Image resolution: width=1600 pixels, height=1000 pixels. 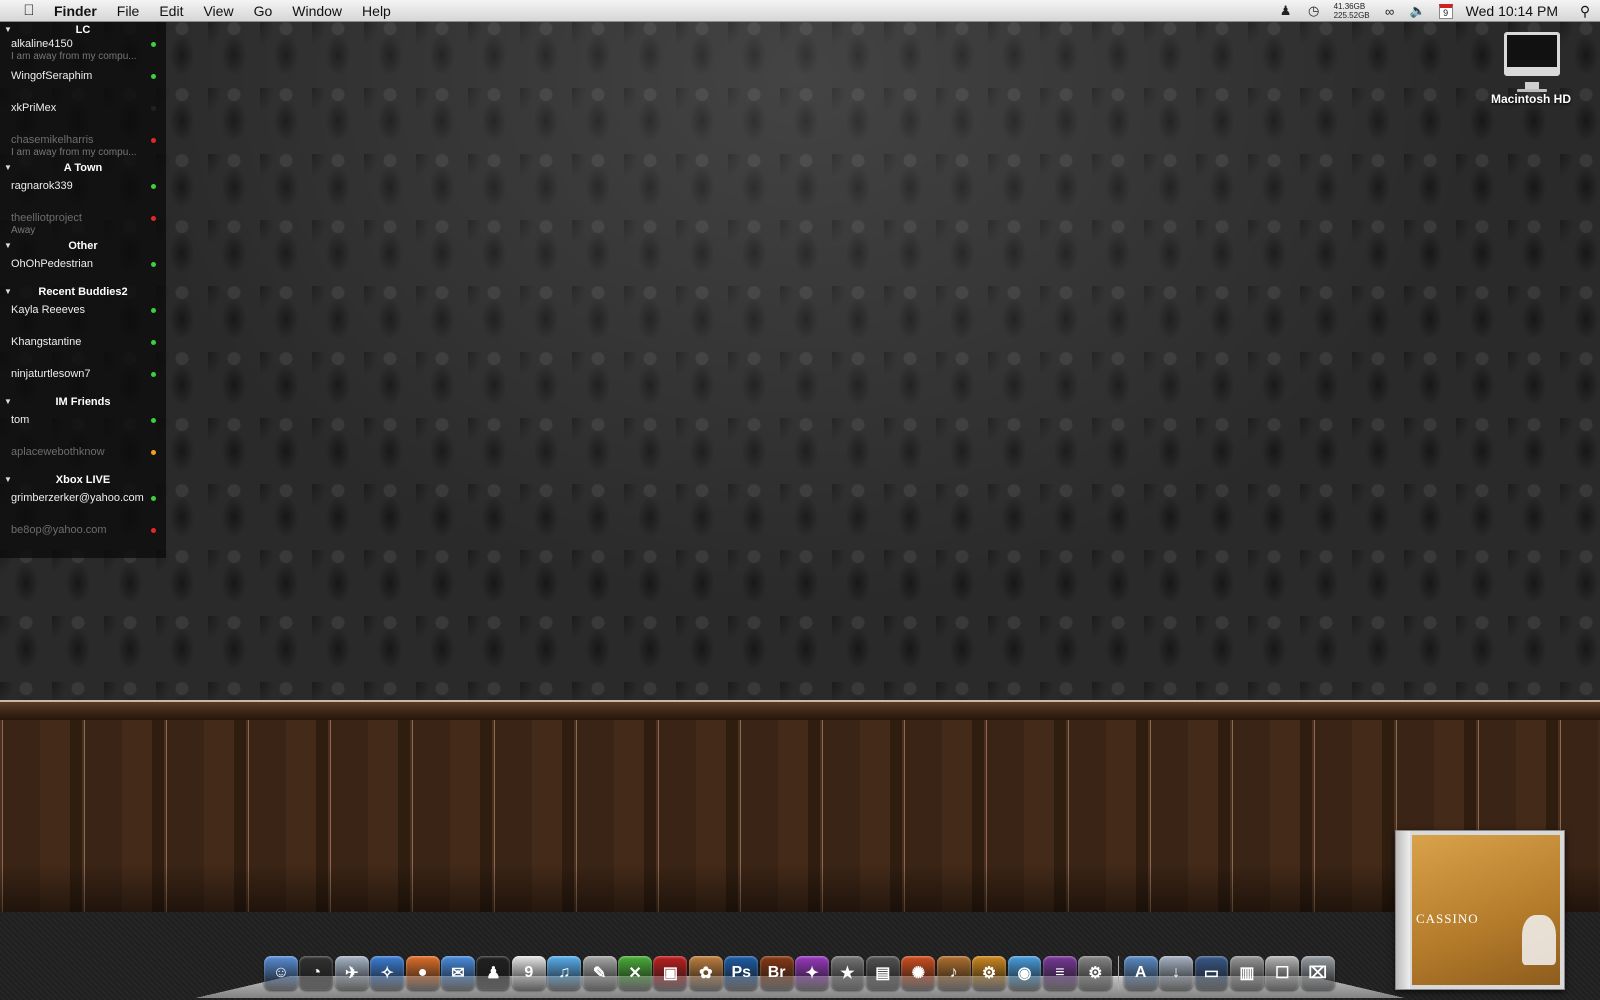 I want to click on iphoto-icon: ✿, so click(x=705, y=973).